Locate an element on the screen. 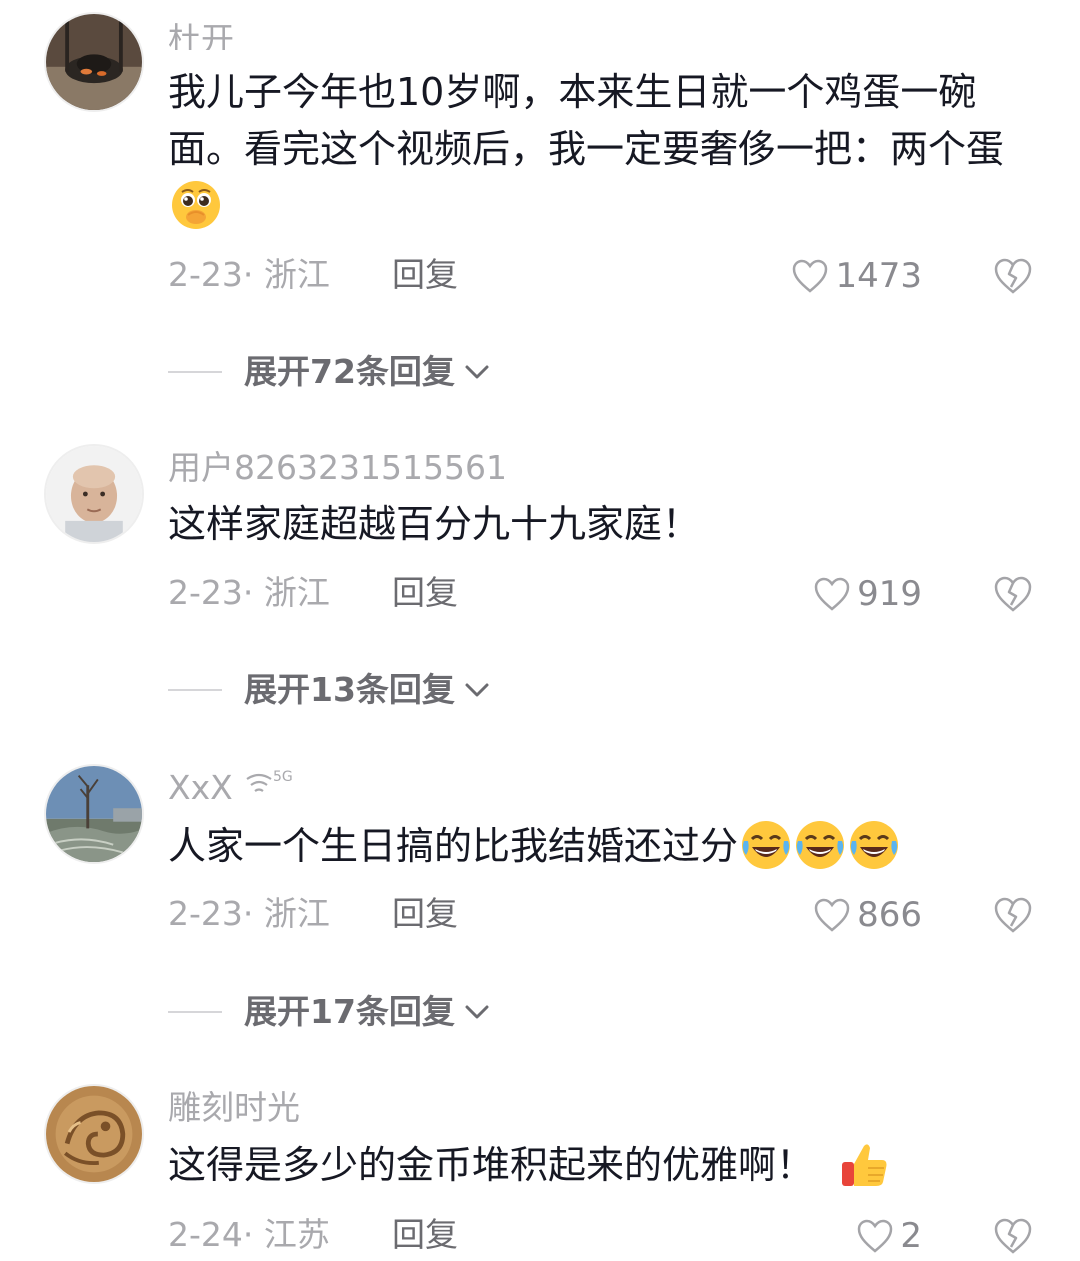 This screenshot has width=1080, height=1261. signal-label: 5G is located at coordinates (283, 777).